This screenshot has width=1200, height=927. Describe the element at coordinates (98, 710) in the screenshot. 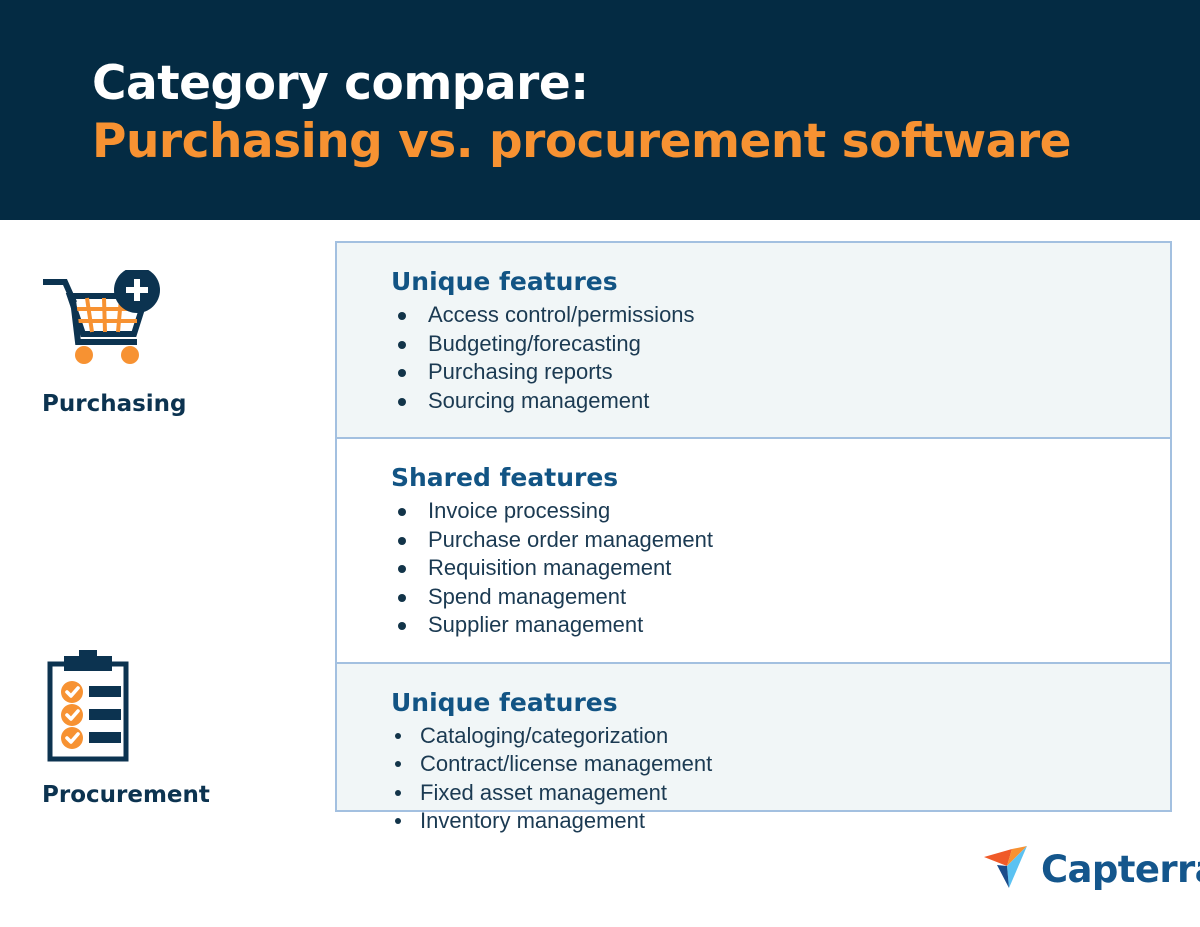

I see `clipboard-checklist-icon` at that location.